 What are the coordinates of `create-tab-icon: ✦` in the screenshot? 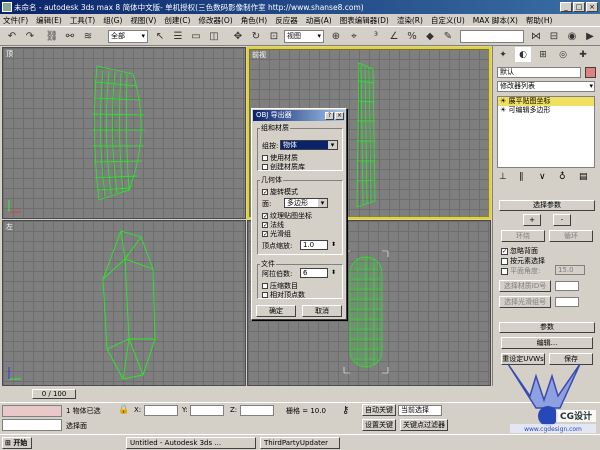 It's located at (503, 54).